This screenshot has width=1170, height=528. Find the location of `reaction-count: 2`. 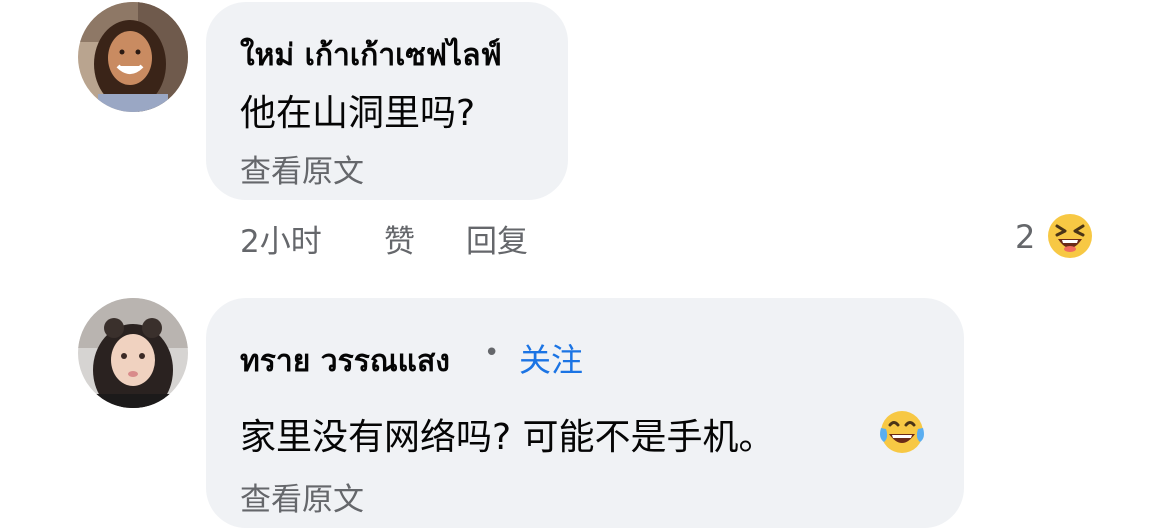

reaction-count: 2 is located at coordinates (1025, 237).